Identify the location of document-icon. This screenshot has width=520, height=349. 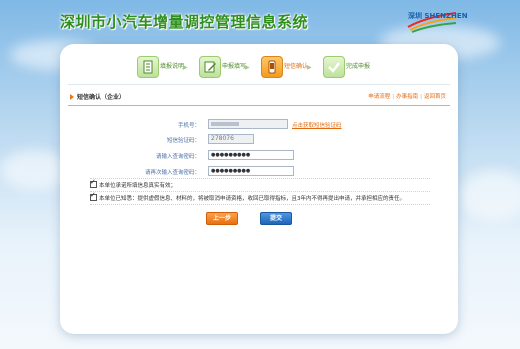
(148, 67).